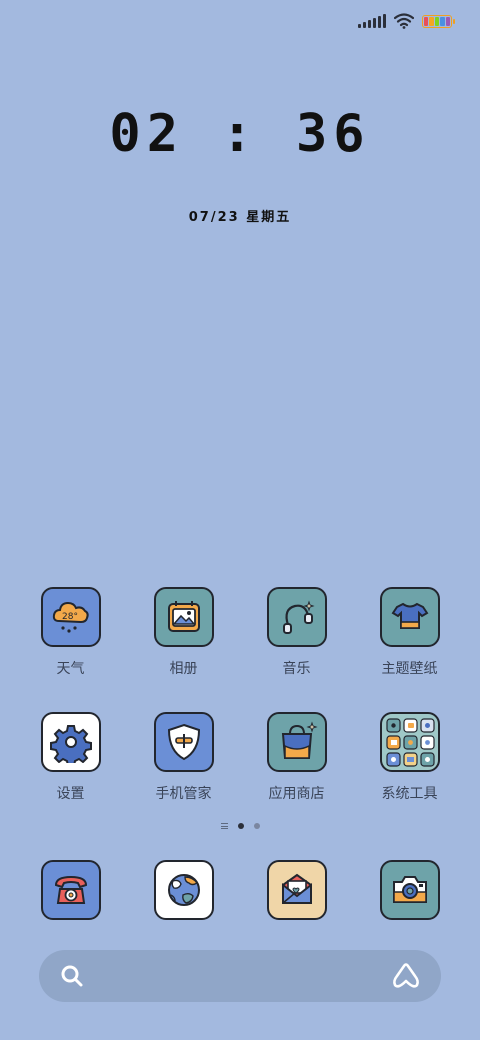 Image resolution: width=480 pixels, height=1040 pixels. What do you see at coordinates (406, 976) in the screenshot?
I see `assistant-icon` at bounding box center [406, 976].